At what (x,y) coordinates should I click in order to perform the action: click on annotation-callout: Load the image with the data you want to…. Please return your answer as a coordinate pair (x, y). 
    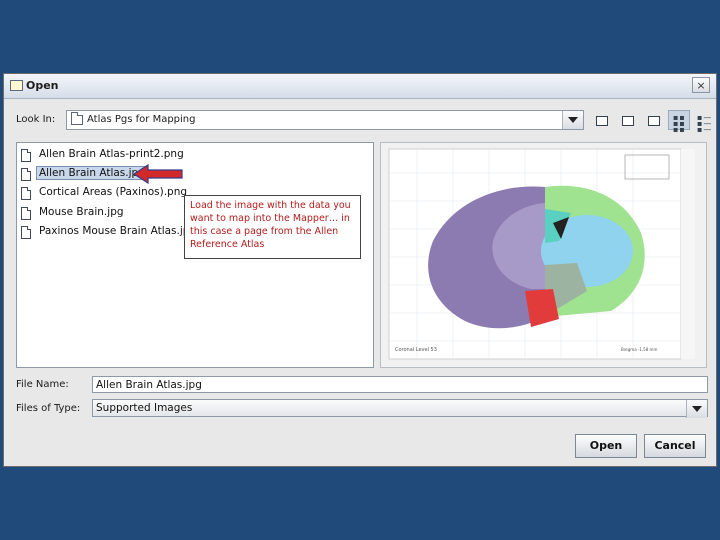
    Looking at the image, I should click on (272, 227).